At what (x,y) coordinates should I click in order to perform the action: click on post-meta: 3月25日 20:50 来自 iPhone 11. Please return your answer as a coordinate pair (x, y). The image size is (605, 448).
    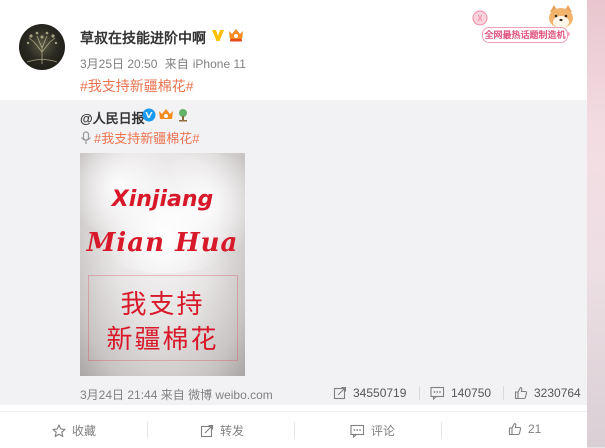
    Looking at the image, I should click on (165, 63).